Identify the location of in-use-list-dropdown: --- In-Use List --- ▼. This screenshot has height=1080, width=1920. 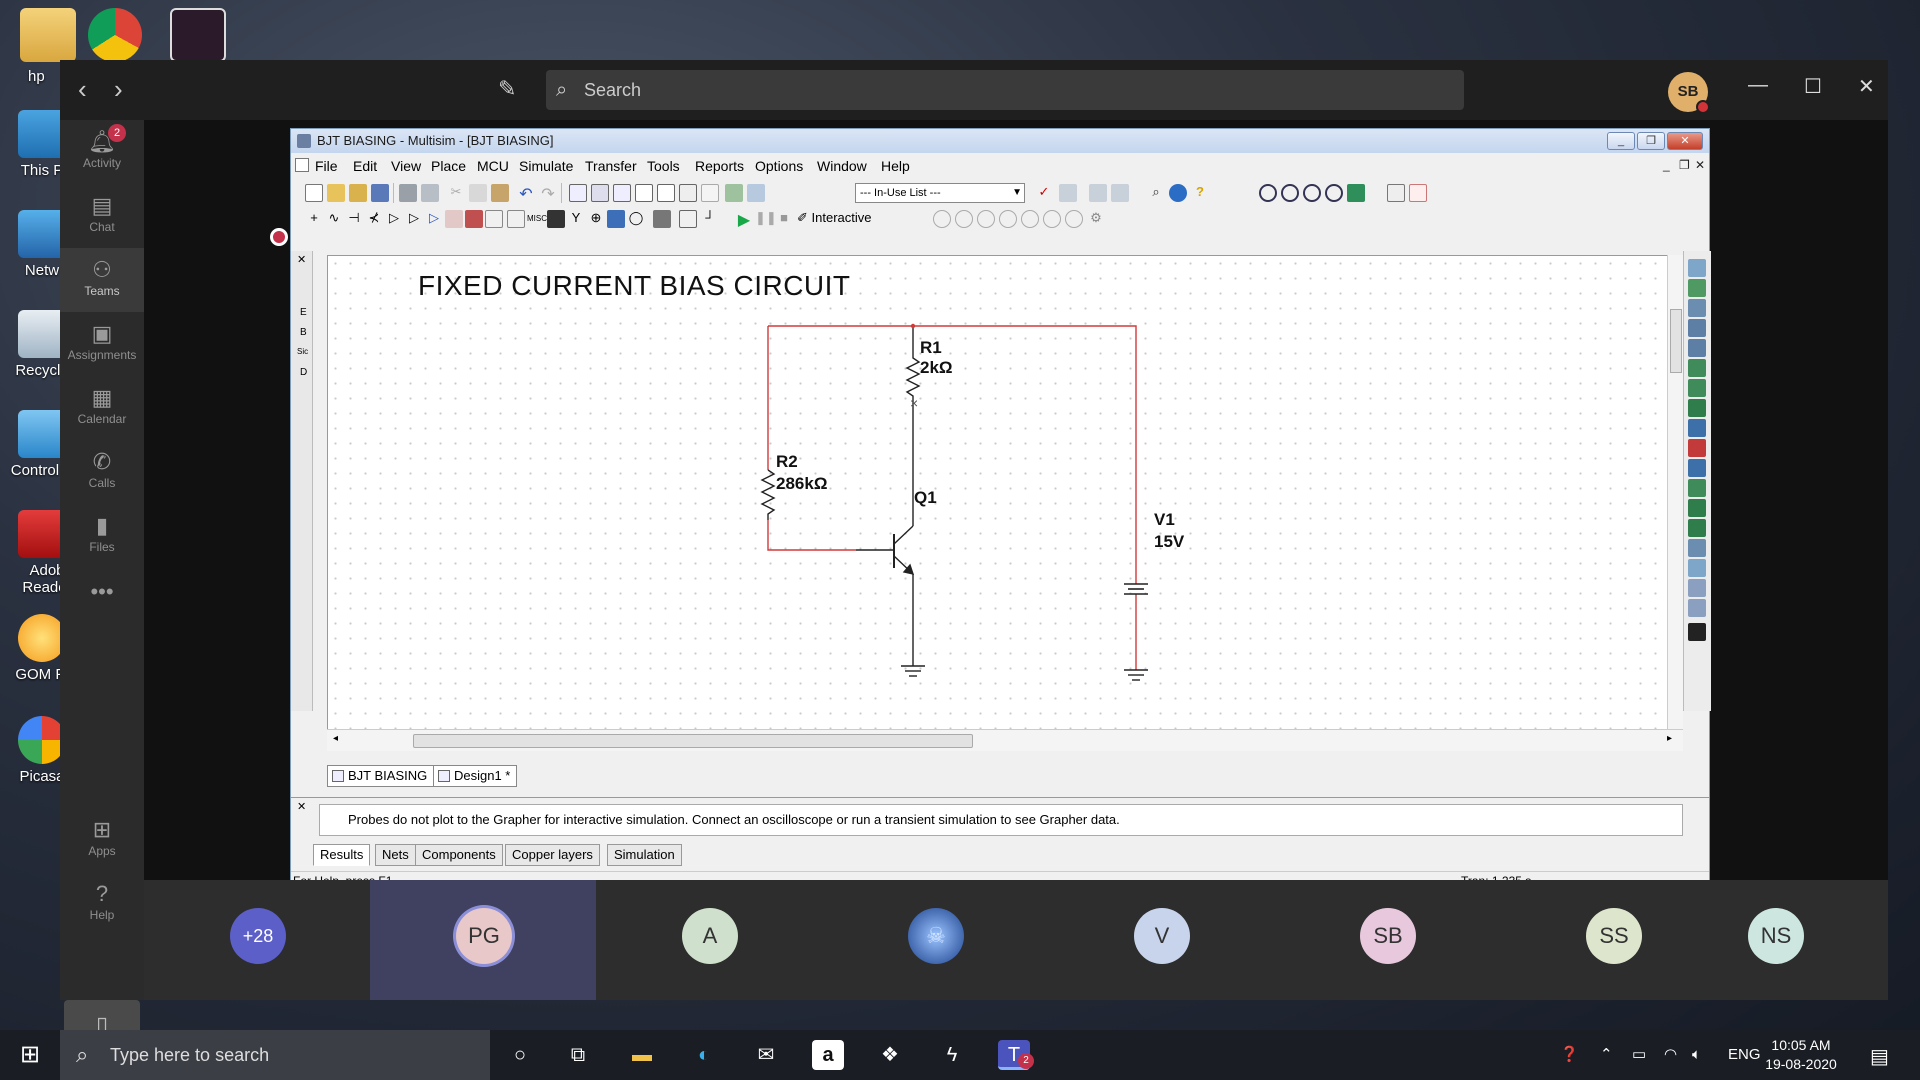
(940, 193).